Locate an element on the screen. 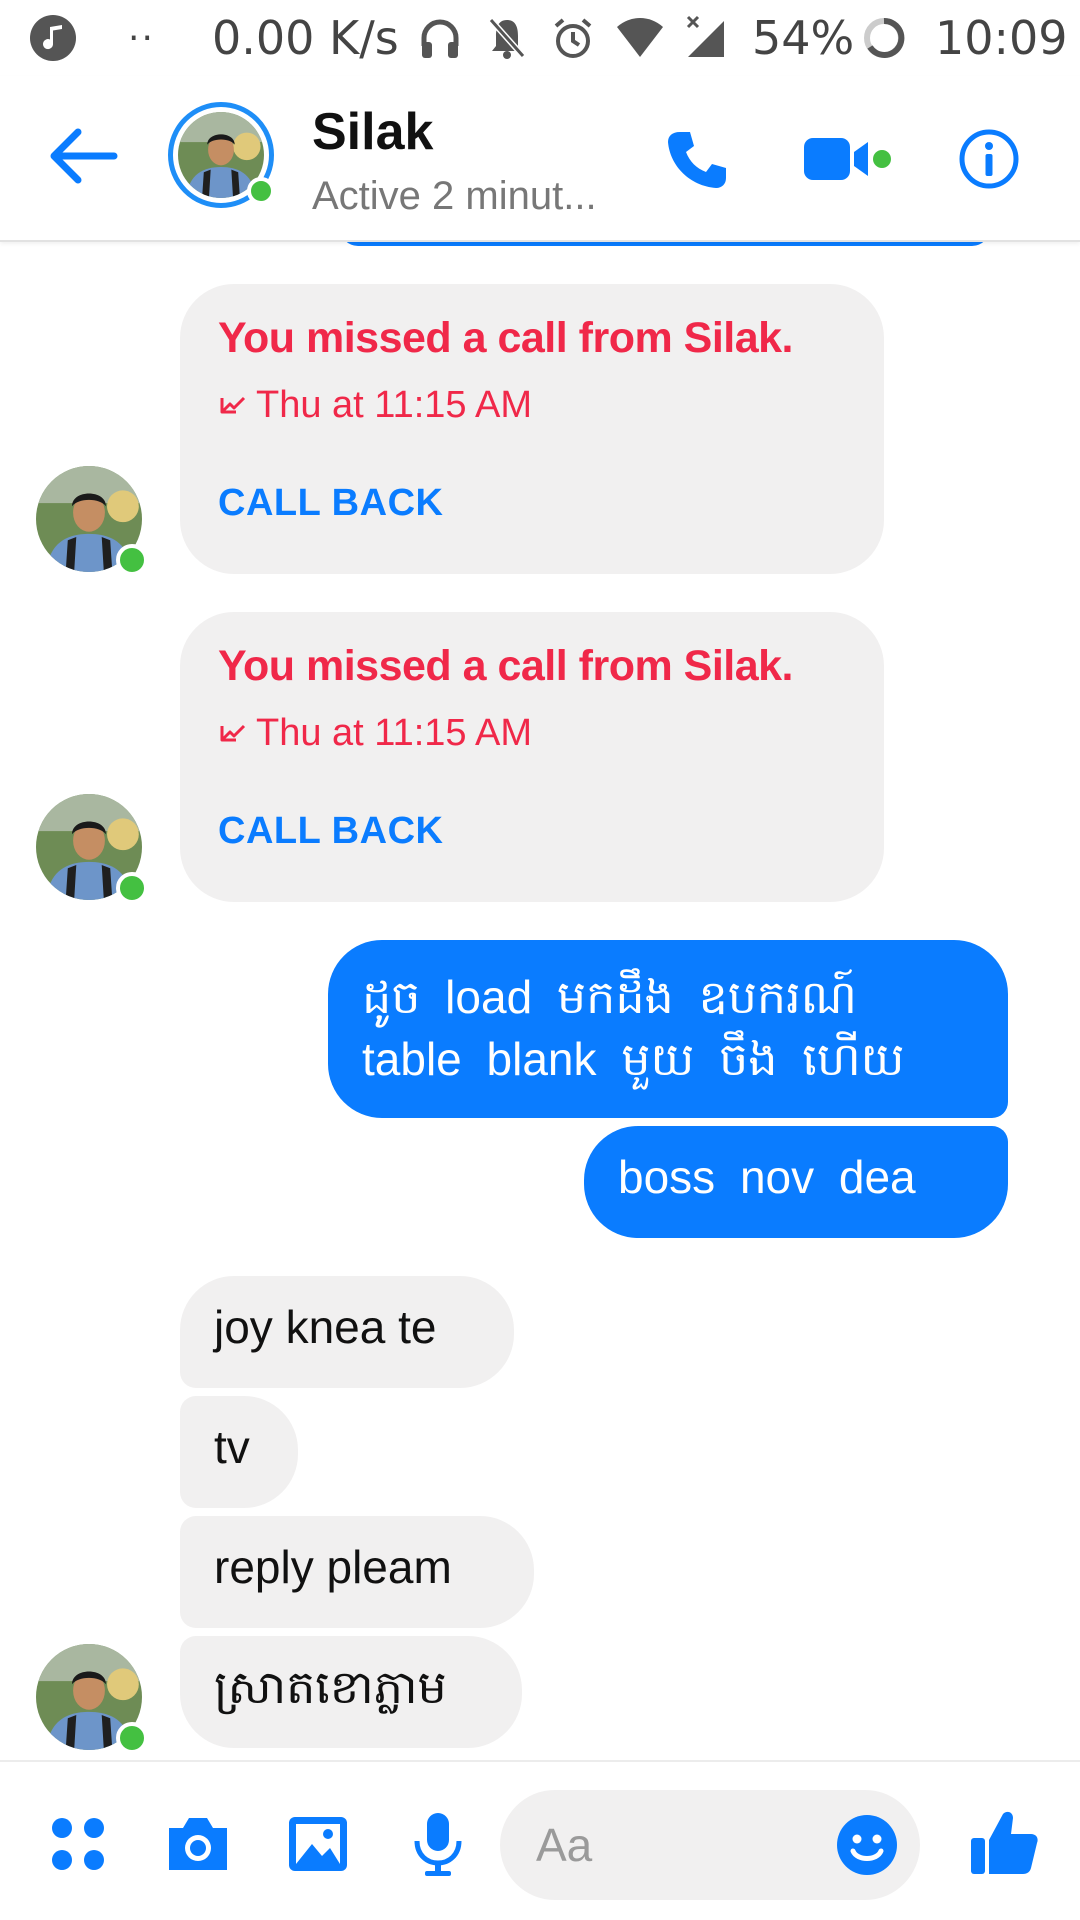  back-button is located at coordinates (83, 156).